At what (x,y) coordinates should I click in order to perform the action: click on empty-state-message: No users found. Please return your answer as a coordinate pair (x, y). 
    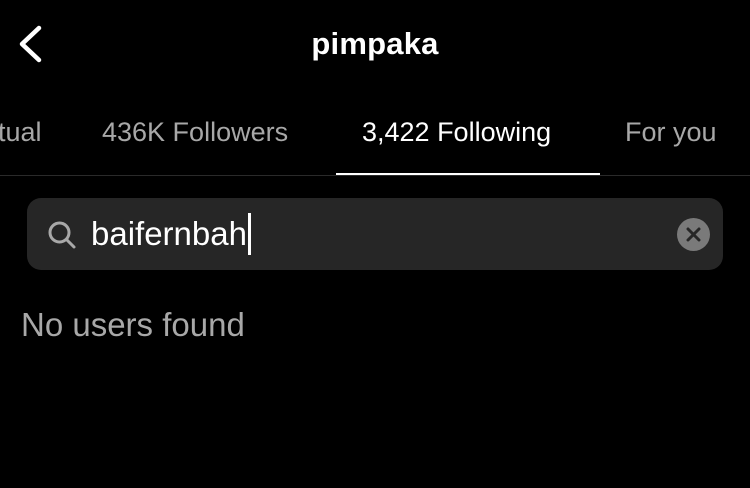
    Looking at the image, I should click on (133, 324).